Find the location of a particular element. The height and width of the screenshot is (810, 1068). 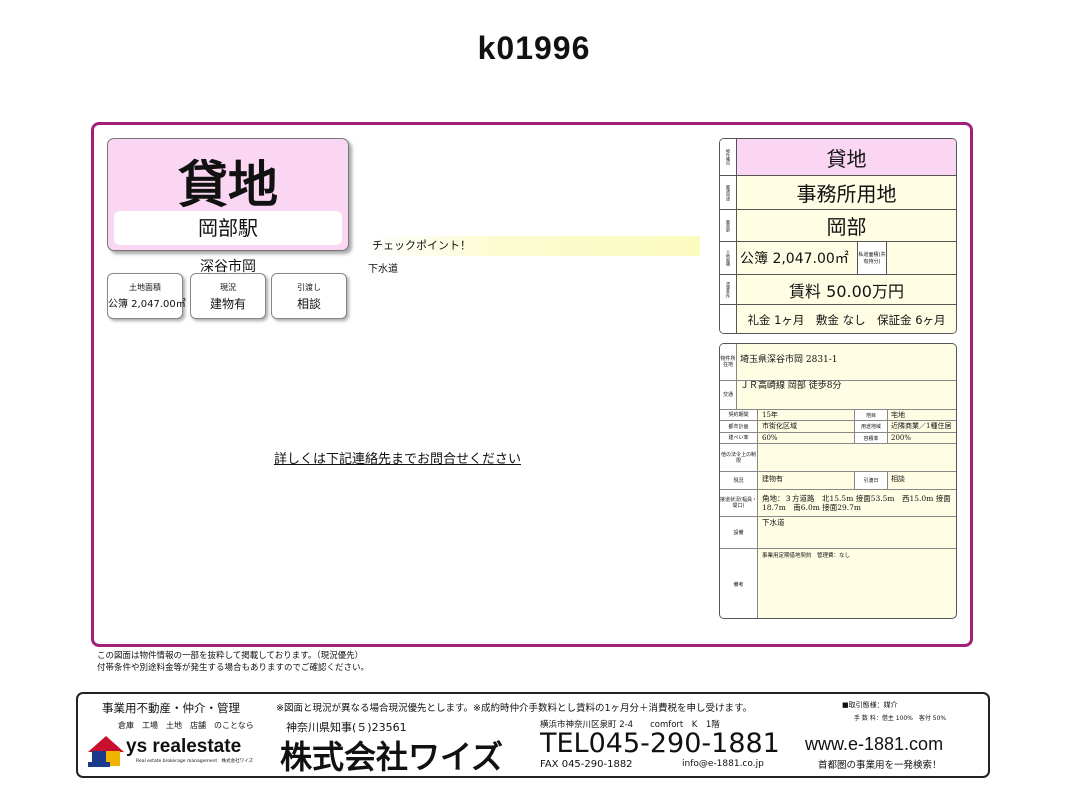

summary-side-label: 賃貸条件 is located at coordinates (728, 289).